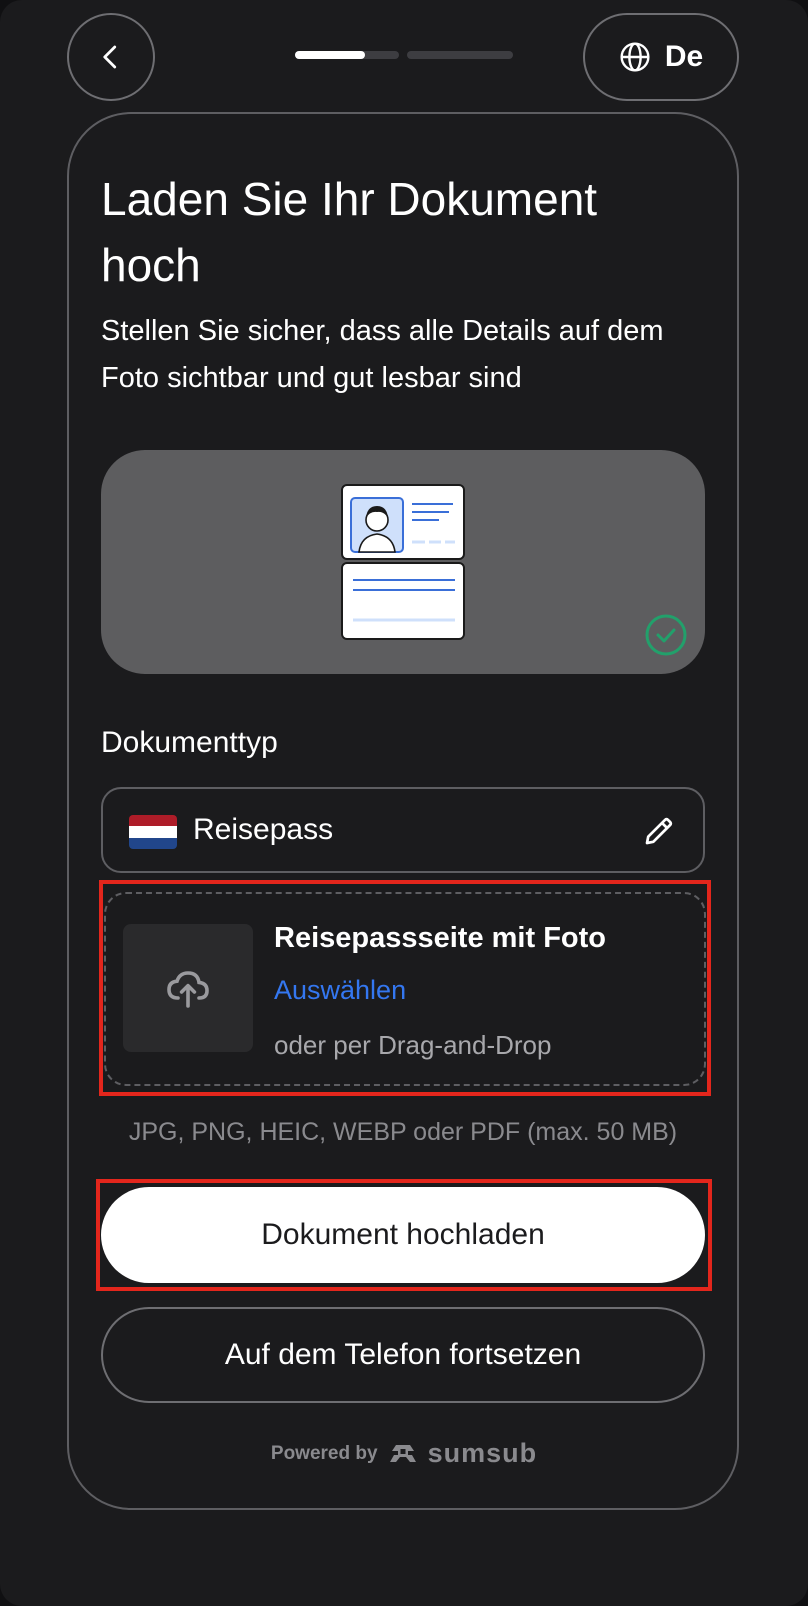  Describe the element at coordinates (324, 1453) in the screenshot. I see `powered-by-label: Powered by` at that location.